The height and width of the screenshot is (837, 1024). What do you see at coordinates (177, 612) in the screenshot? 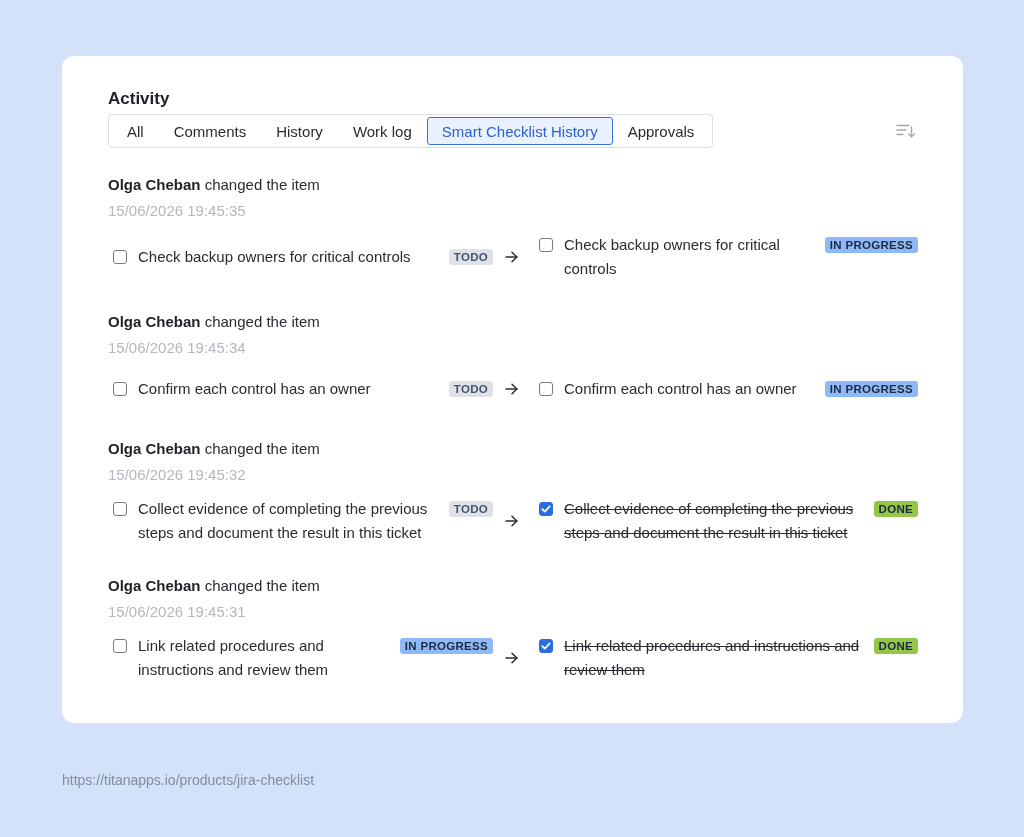
I see `timestamp: 15/06/2026 19:45:31` at bounding box center [177, 612].